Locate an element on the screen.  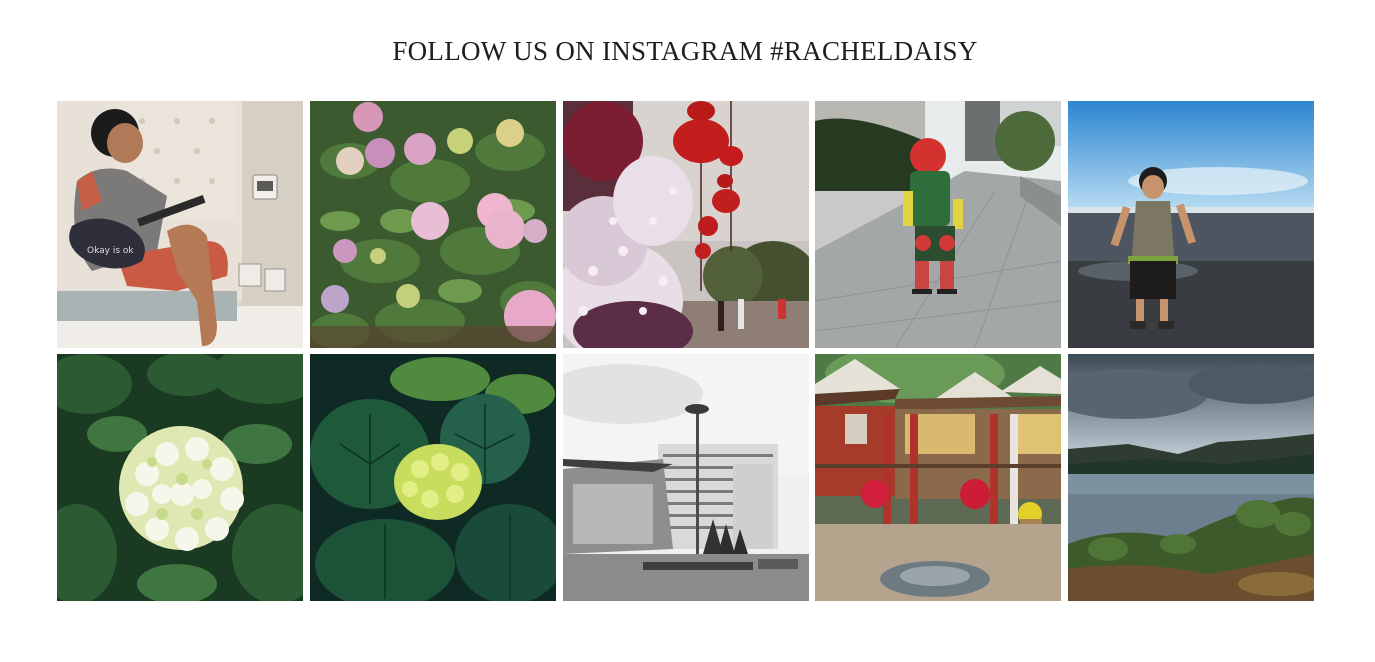
boy-on-beach-photo is located at coordinates (1191, 224).